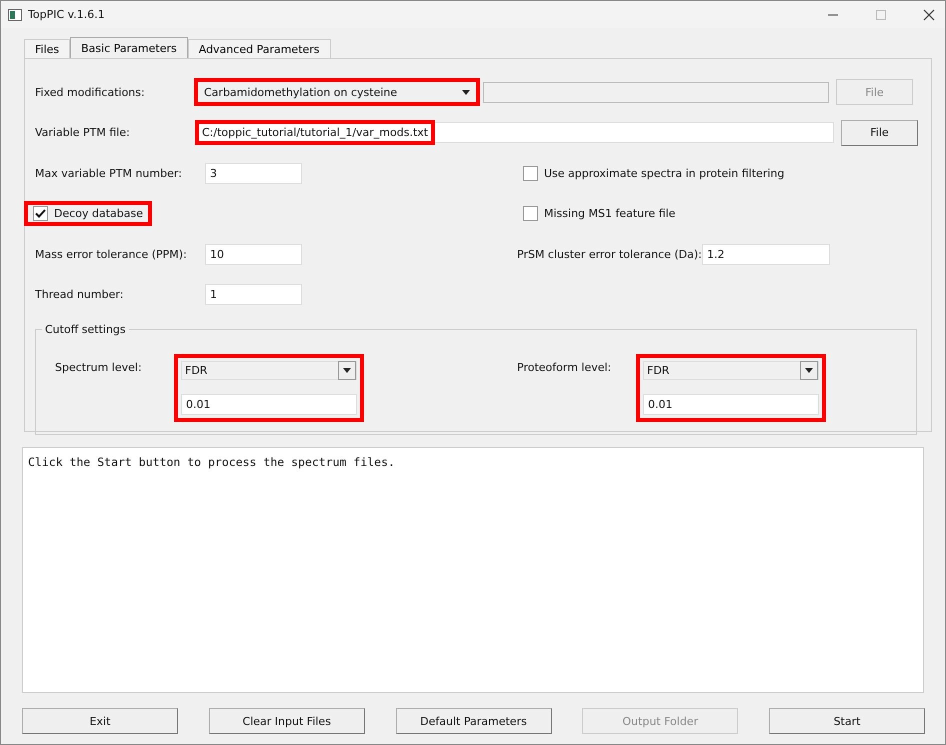 The width and height of the screenshot is (946, 745). Describe the element at coordinates (474, 721) in the screenshot. I see `action-button: Default Parameters` at that location.